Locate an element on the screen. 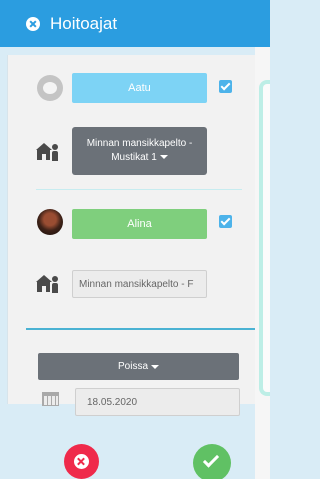 The image size is (320, 479). child-avatar-default is located at coordinates (50, 88).